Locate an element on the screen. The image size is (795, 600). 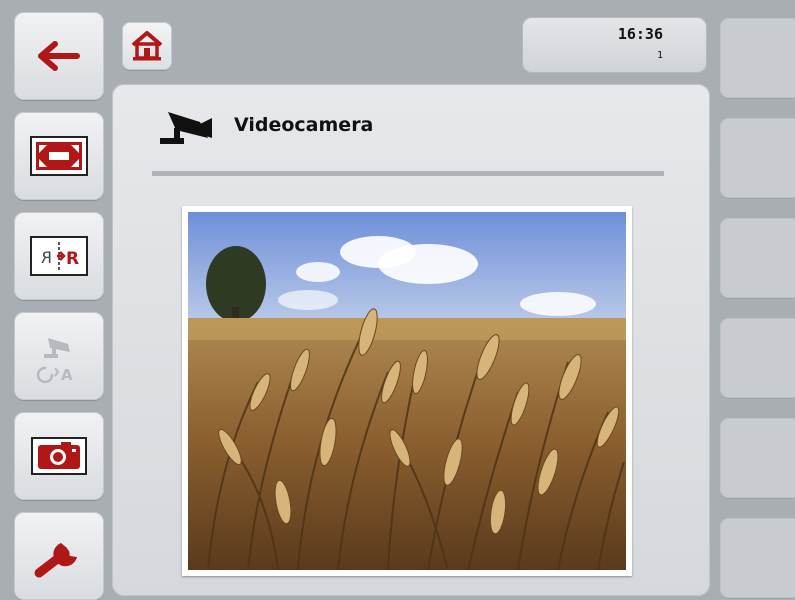
clock-display: 16:36 1 is located at coordinates (614, 45).